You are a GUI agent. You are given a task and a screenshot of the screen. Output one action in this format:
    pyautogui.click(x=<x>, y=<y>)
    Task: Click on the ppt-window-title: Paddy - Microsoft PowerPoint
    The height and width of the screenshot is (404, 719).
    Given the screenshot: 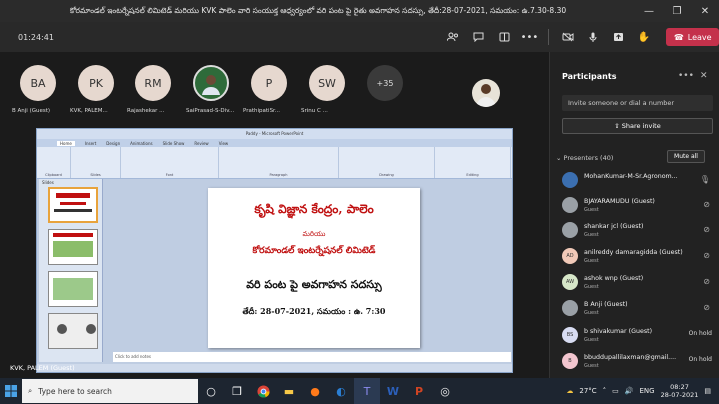 What is the action you would take?
    pyautogui.click(x=274, y=134)
    